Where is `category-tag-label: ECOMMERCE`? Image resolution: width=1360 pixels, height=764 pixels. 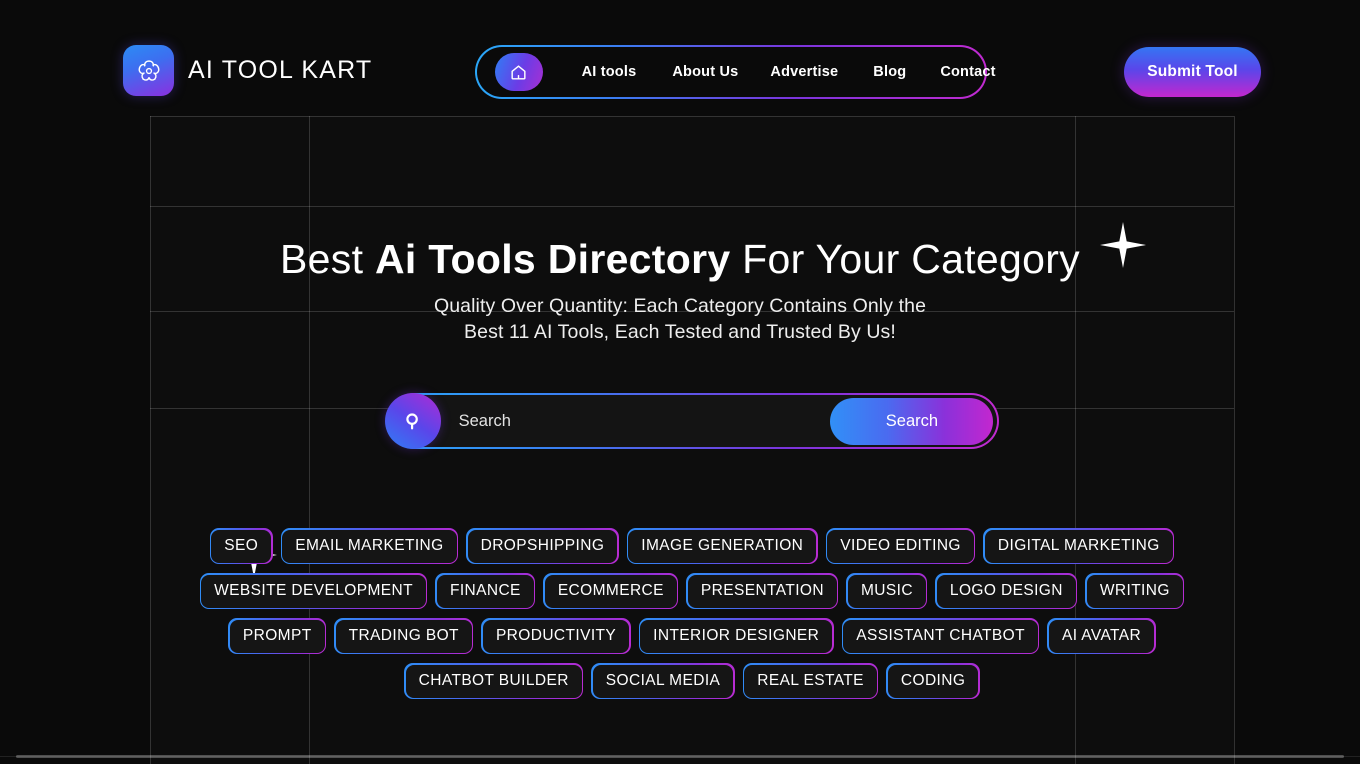
category-tag-label: ECOMMERCE is located at coordinates (610, 591).